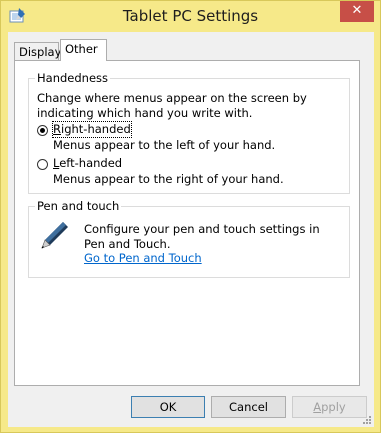 The image size is (381, 433). Describe the element at coordinates (248, 407) in the screenshot. I see `cancel-button: Cancel` at that location.